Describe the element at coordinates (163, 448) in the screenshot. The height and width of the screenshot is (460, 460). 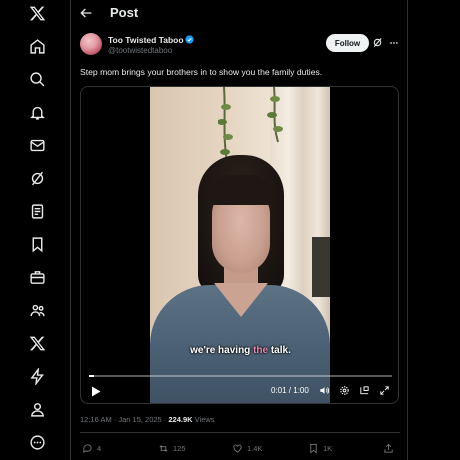
I see `repost-icon` at that location.